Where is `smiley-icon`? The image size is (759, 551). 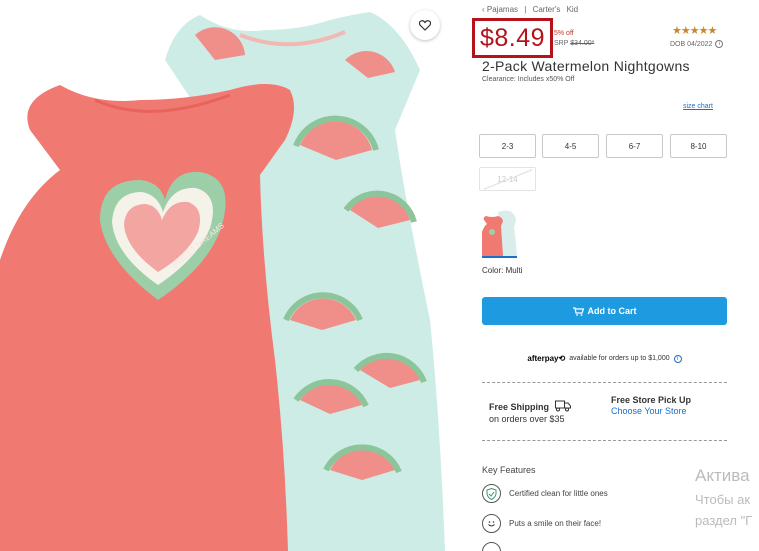 smiley-icon is located at coordinates (491, 523).